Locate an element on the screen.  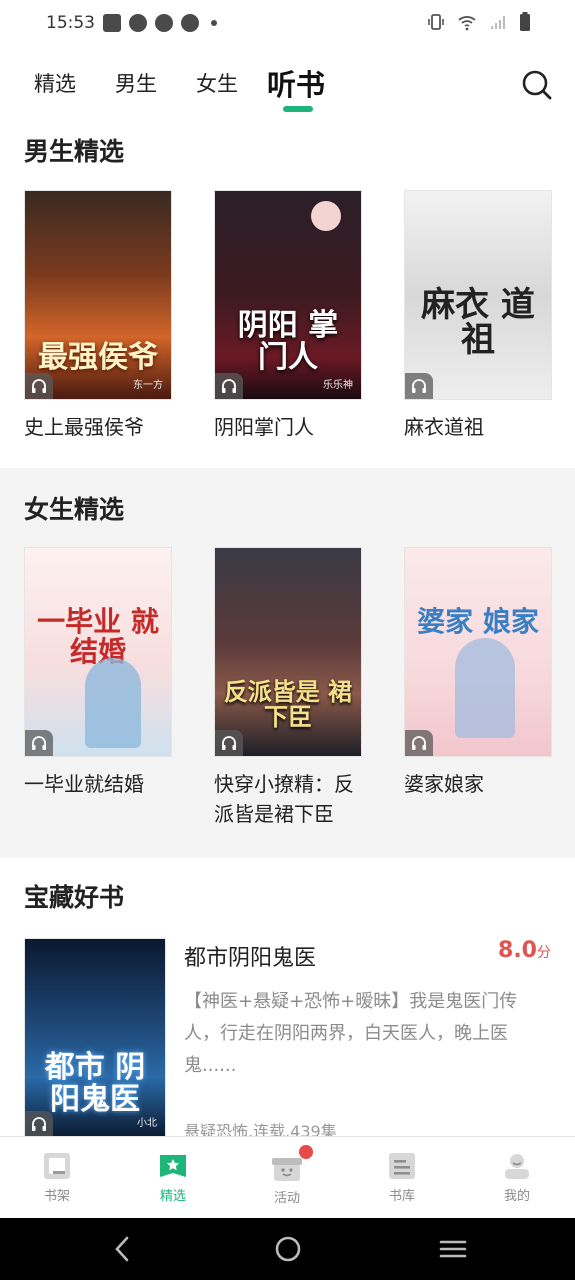
tab-female: 女生 is located at coordinates (217, 83).